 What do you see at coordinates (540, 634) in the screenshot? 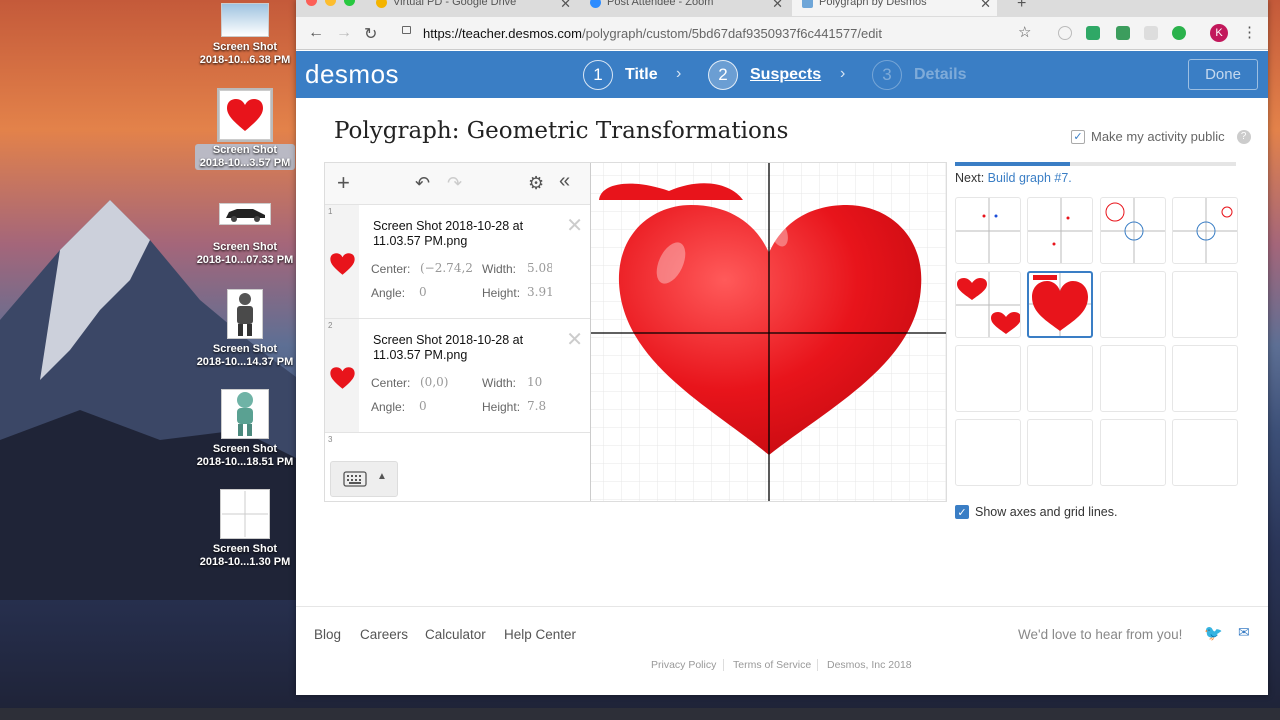
I see `footer-link-help-center: Help Center` at bounding box center [540, 634].